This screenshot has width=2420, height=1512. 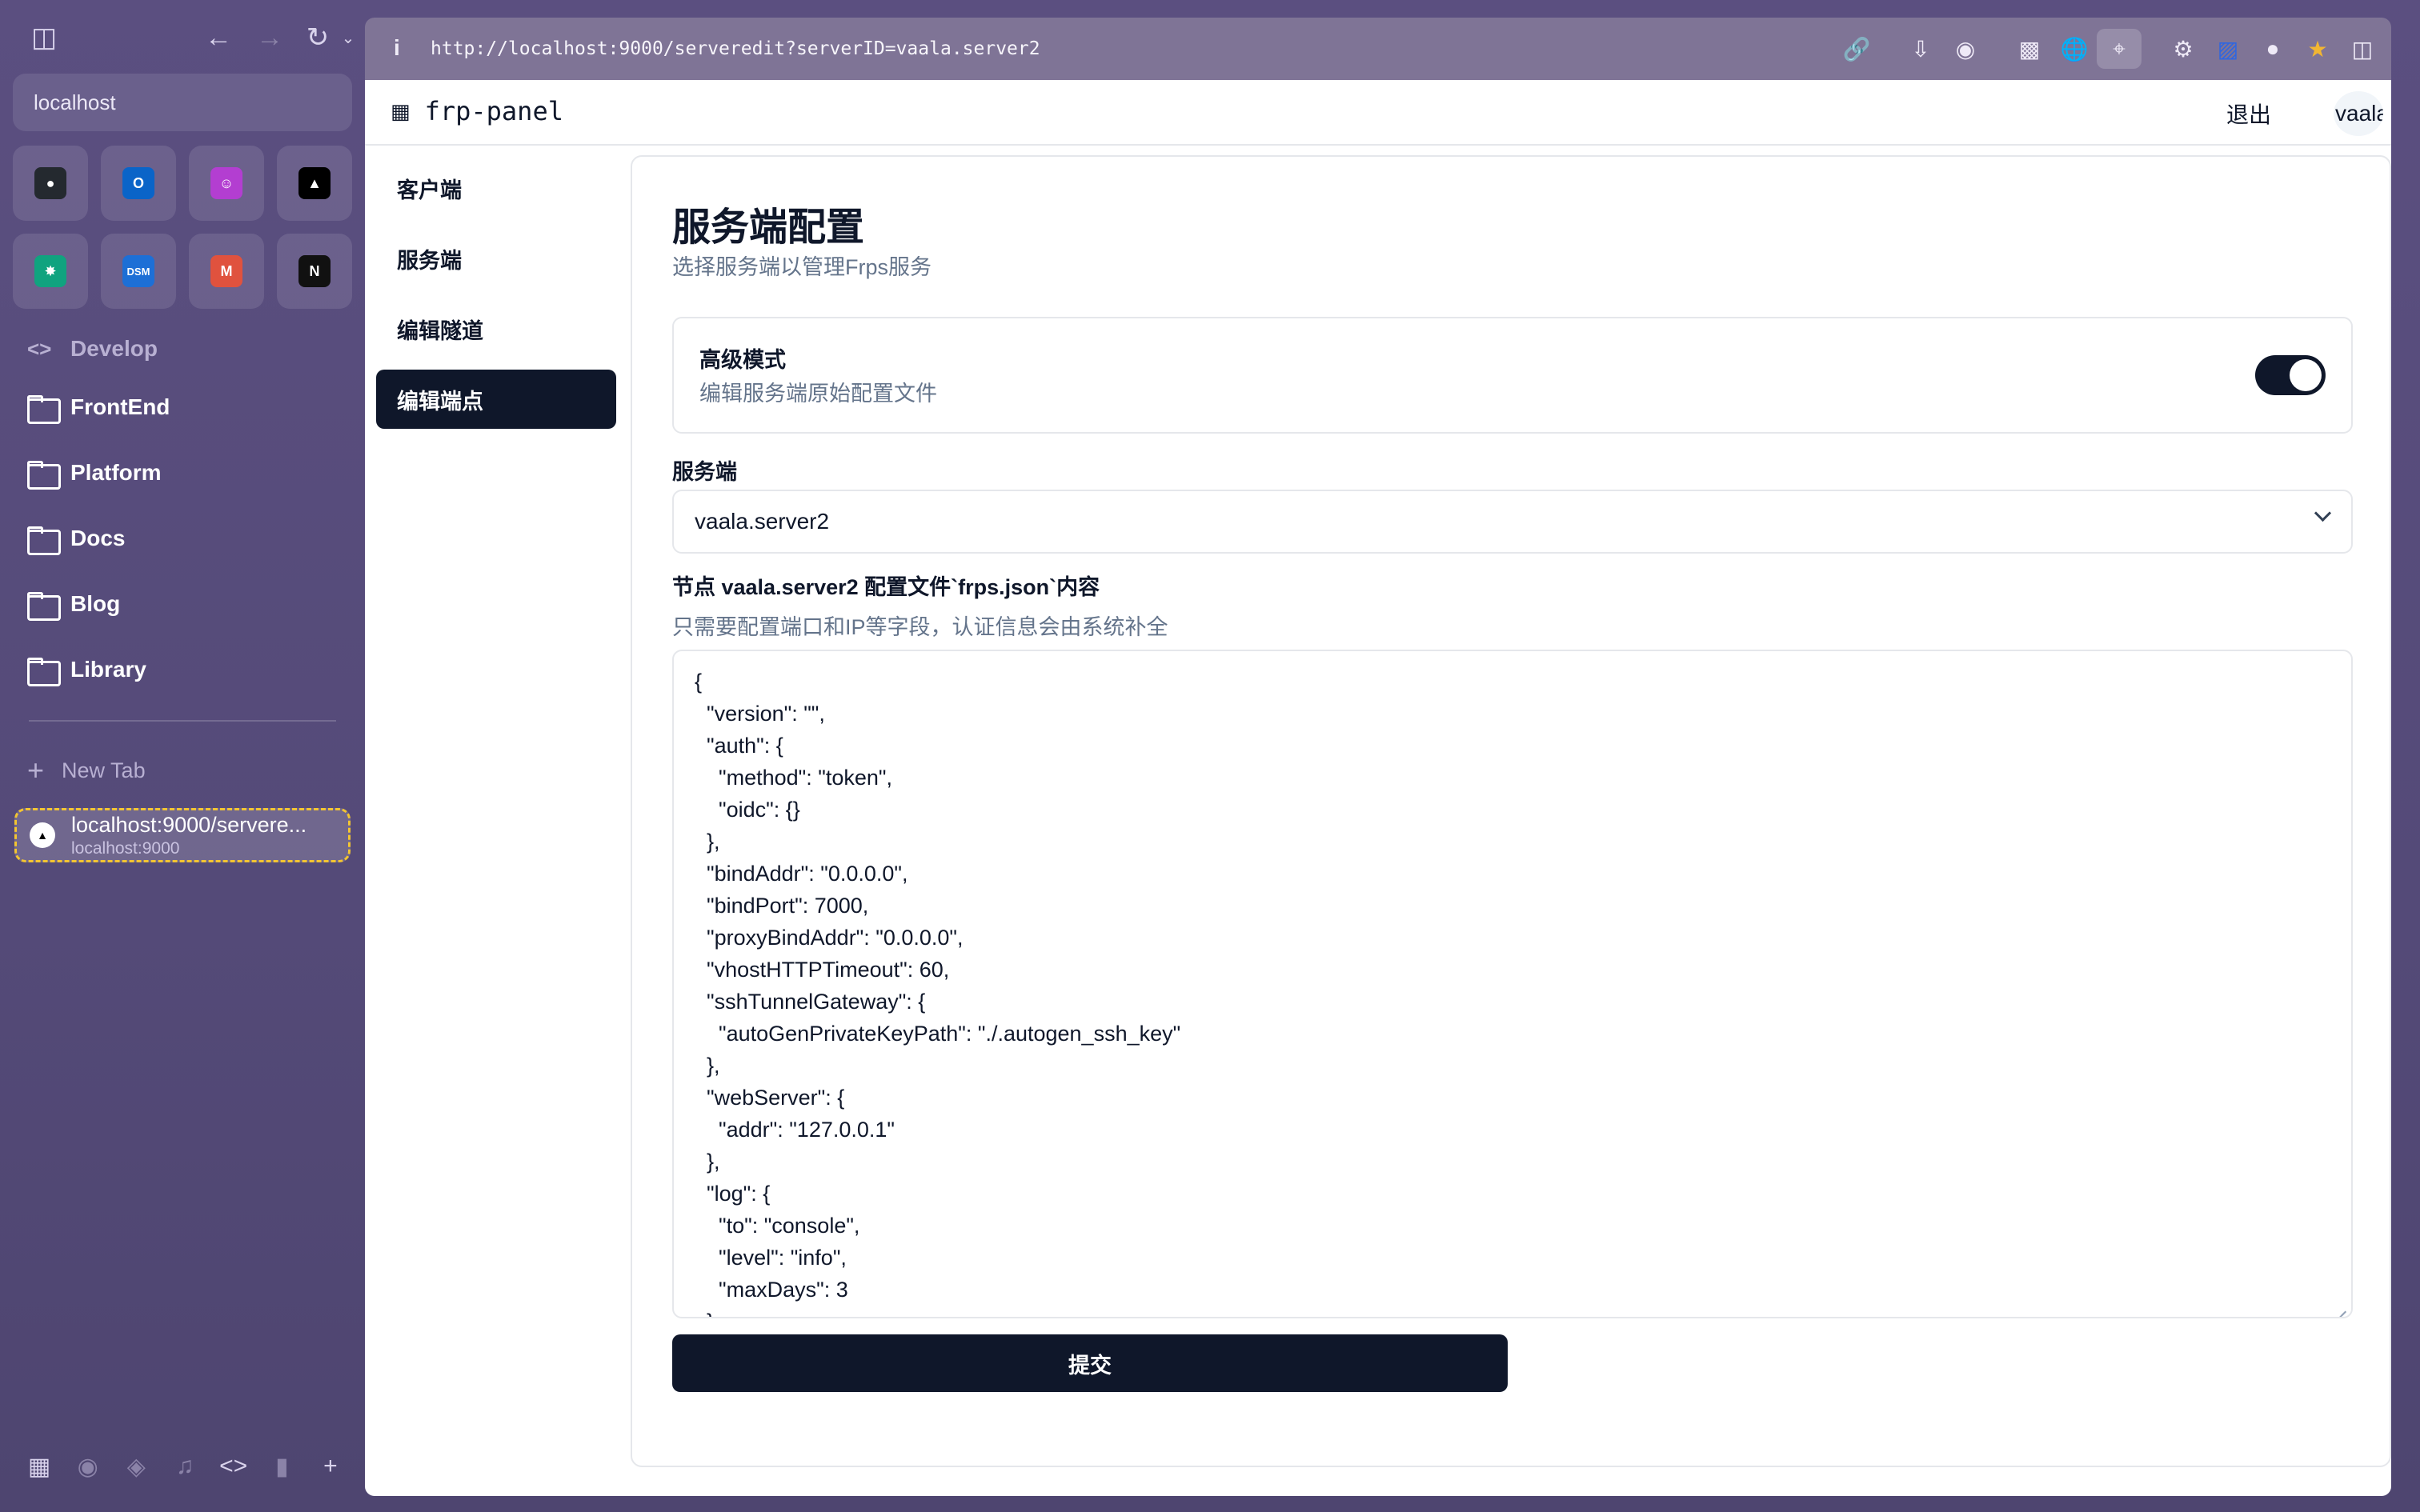 What do you see at coordinates (2074, 49) in the screenshot?
I see `globe-icon: 🌐` at bounding box center [2074, 49].